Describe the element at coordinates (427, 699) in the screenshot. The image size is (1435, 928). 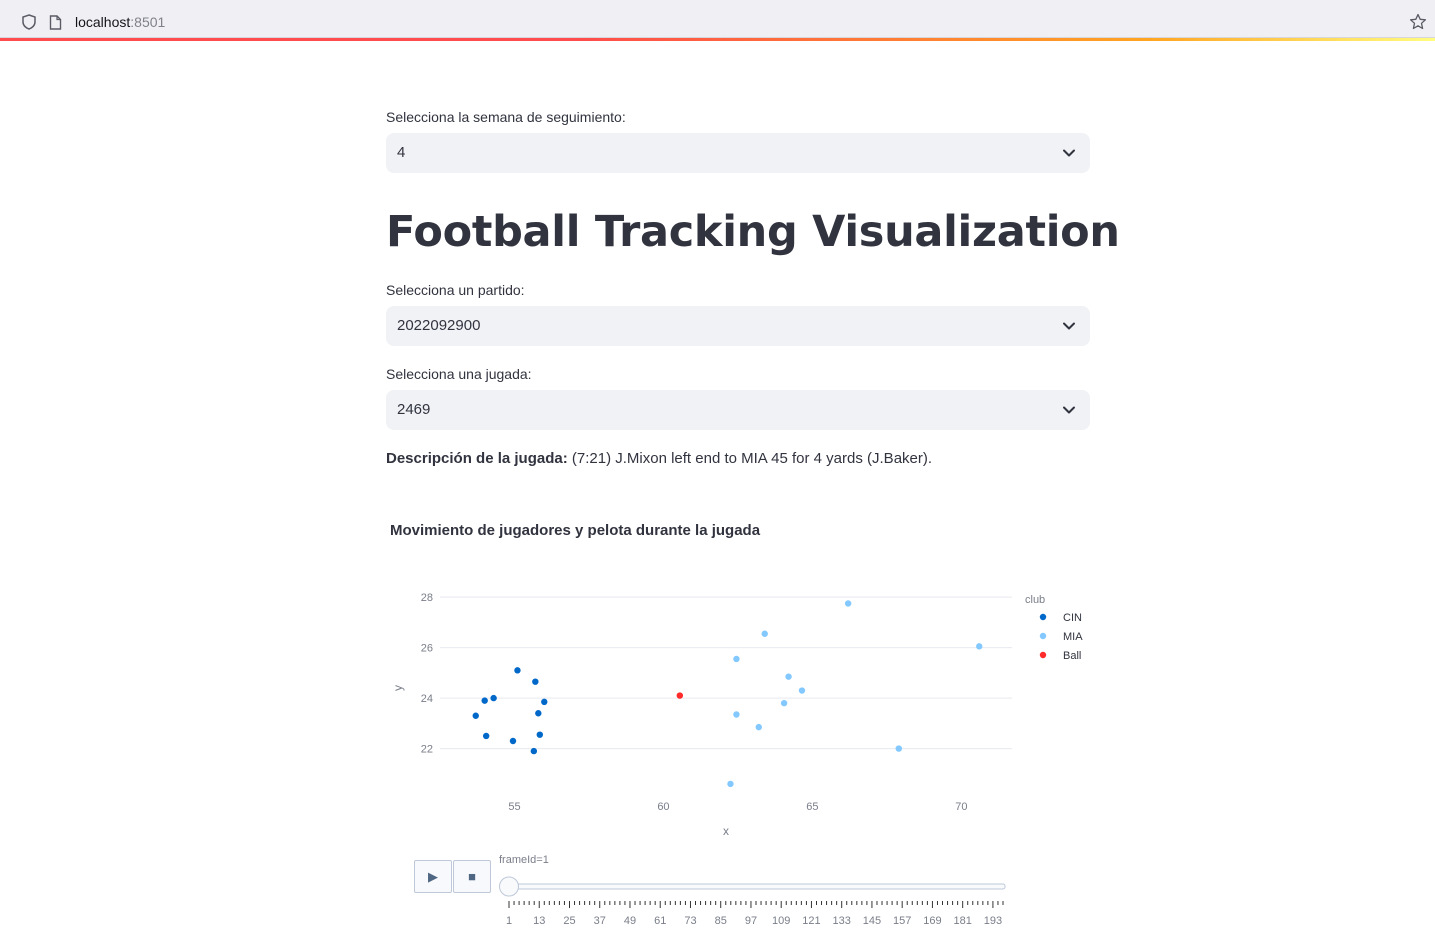
I see `y-tick-label: 24` at that location.